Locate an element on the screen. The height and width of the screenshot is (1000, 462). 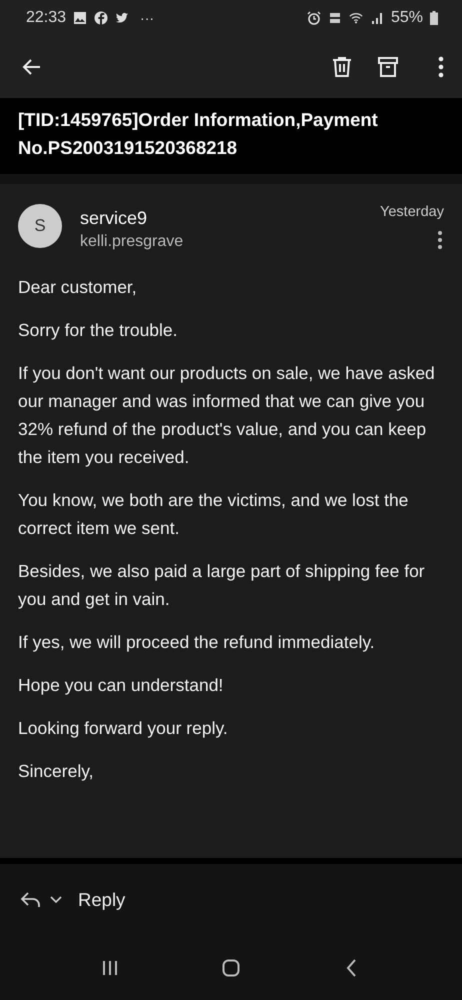
recent-apps-icon is located at coordinates (110, 968).